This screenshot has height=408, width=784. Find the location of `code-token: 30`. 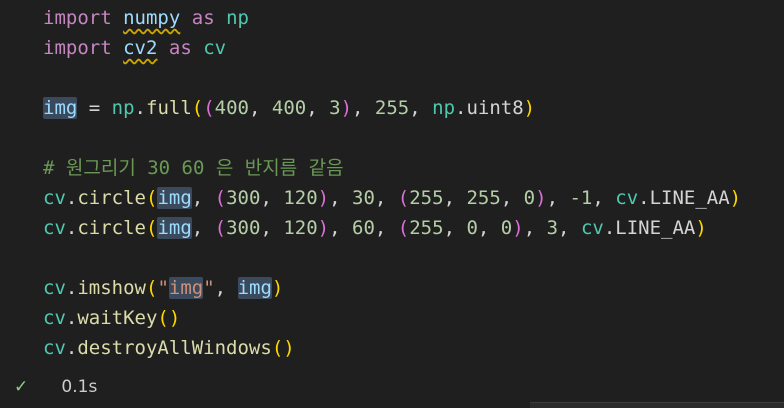

code-token: 30 is located at coordinates (363, 198).